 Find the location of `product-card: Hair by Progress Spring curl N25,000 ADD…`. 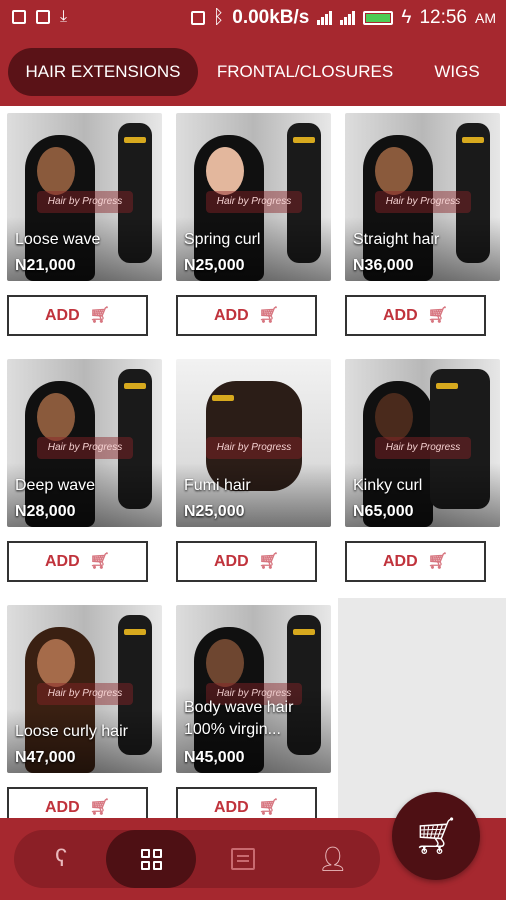

product-card: Hair by Progress Spring curl N25,000 ADD… is located at coordinates (253, 229).